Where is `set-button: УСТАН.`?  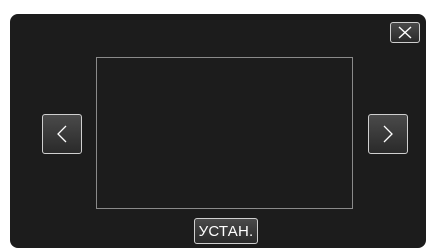 set-button: УСТАН. is located at coordinates (226, 231).